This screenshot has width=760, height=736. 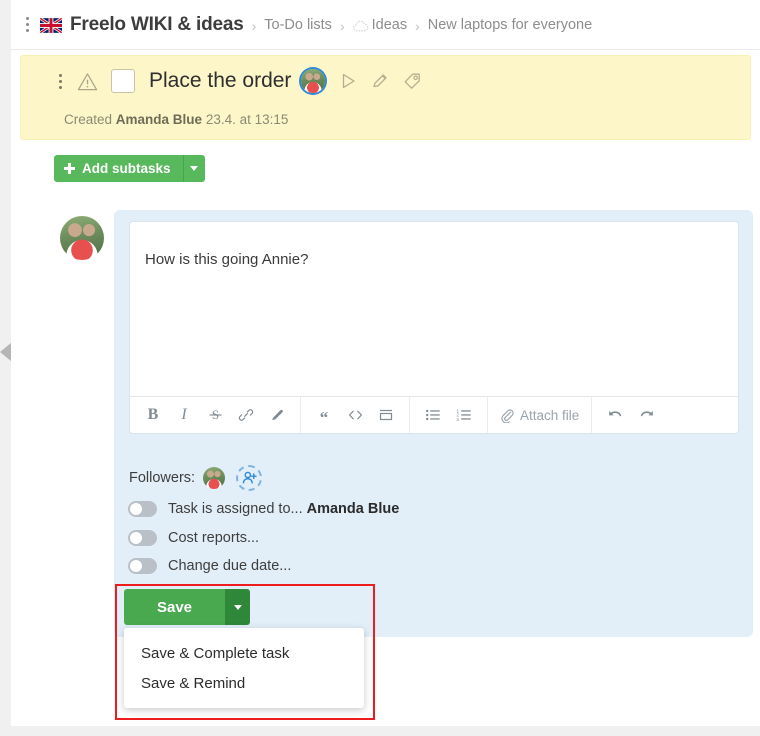 I want to click on breadcrumb-project: Freelo WIKI & ideas, so click(x=157, y=25).